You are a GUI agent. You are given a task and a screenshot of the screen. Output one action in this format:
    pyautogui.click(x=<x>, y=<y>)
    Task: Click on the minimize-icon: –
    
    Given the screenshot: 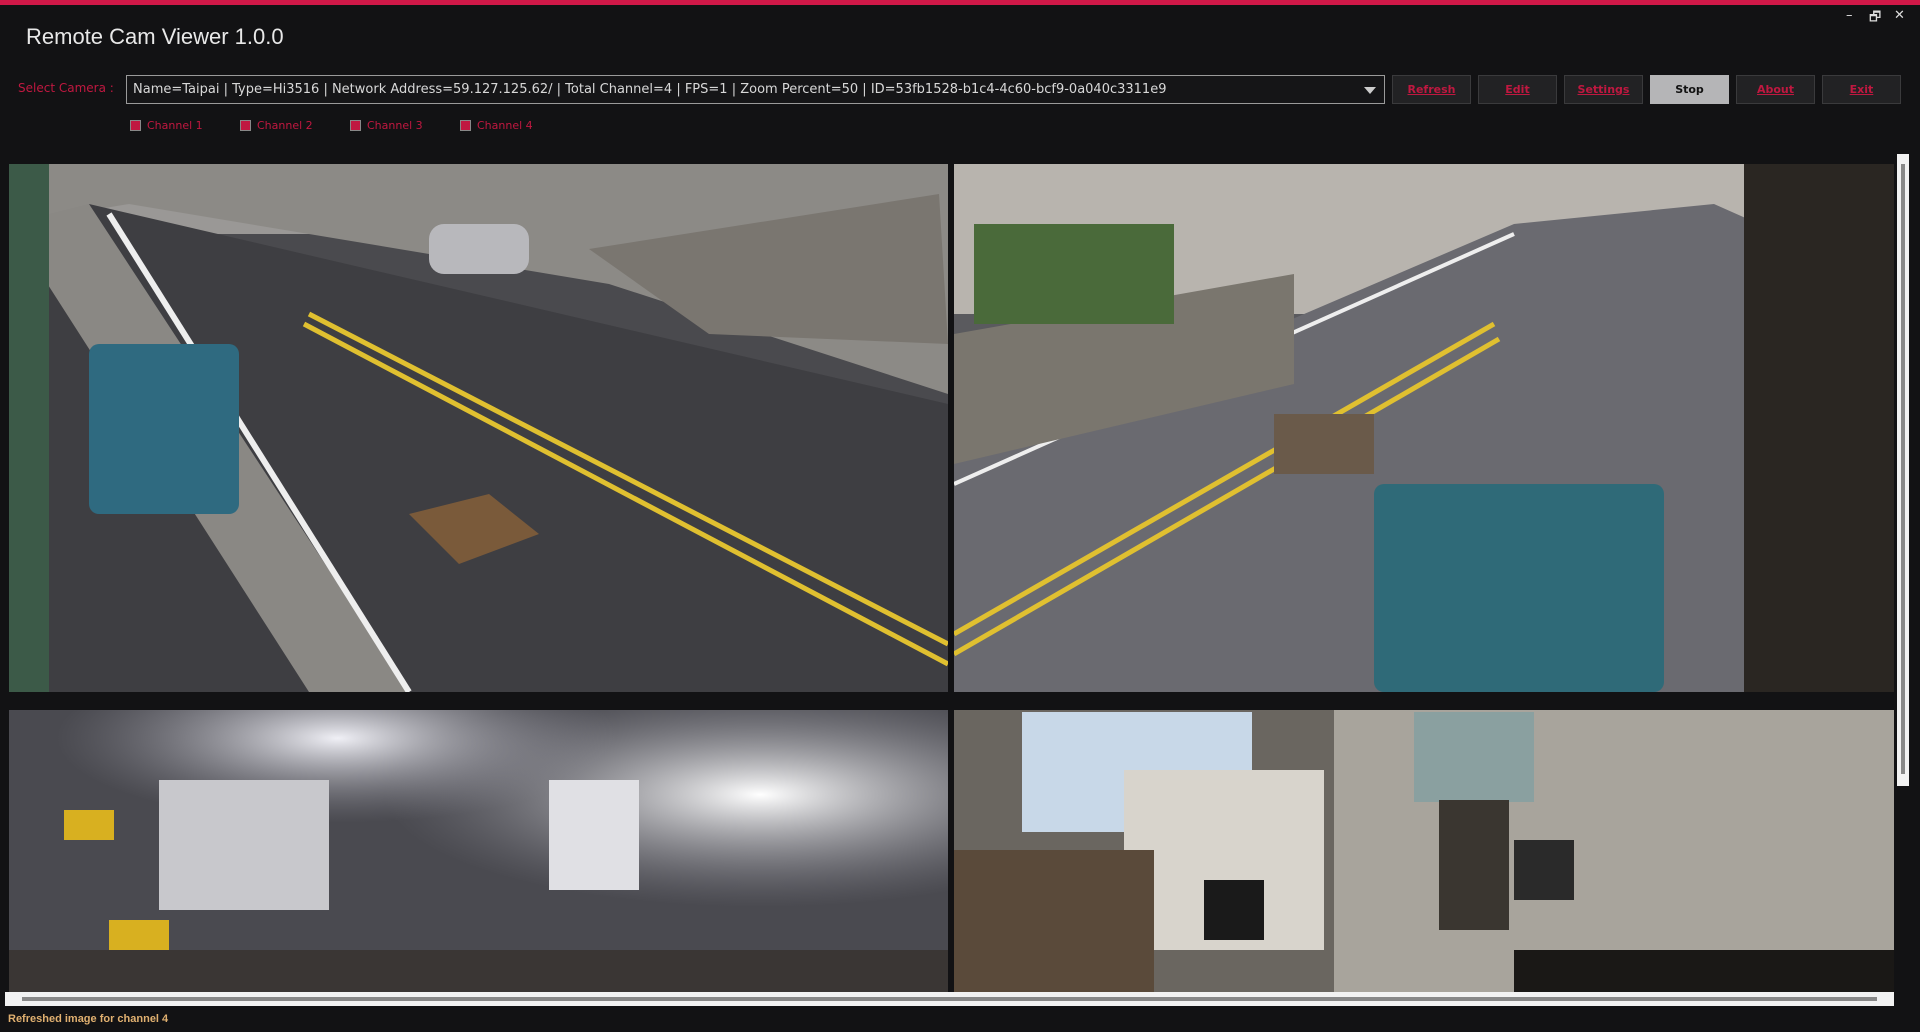 What is the action you would take?
    pyautogui.click(x=1849, y=15)
    